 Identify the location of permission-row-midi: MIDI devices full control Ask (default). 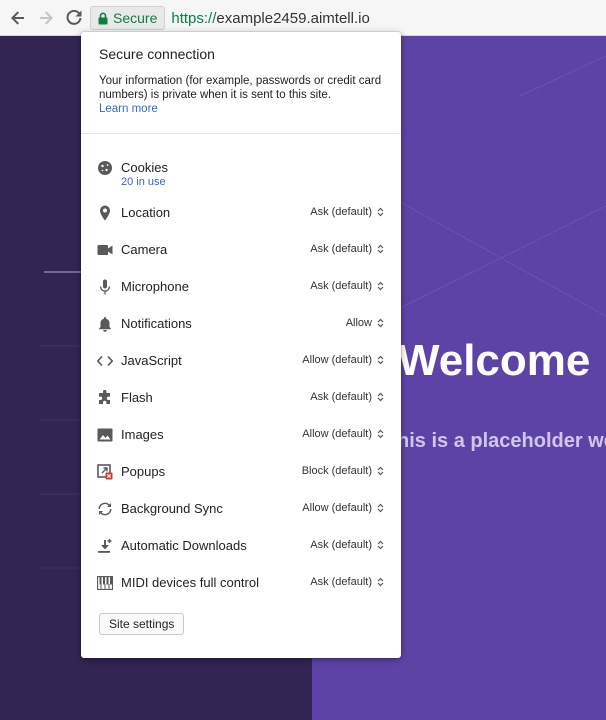
(241, 583).